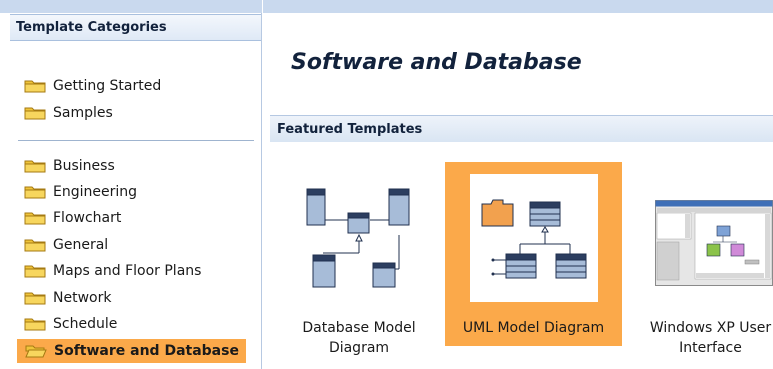 The width and height of the screenshot is (773, 369). Describe the element at coordinates (436, 62) in the screenshot. I see `page-title: Software and Database` at that location.